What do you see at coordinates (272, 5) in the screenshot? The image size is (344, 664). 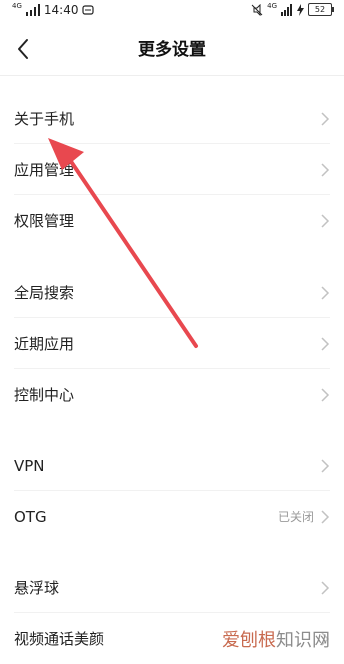 I see `right-network-label: 4G` at bounding box center [272, 5].